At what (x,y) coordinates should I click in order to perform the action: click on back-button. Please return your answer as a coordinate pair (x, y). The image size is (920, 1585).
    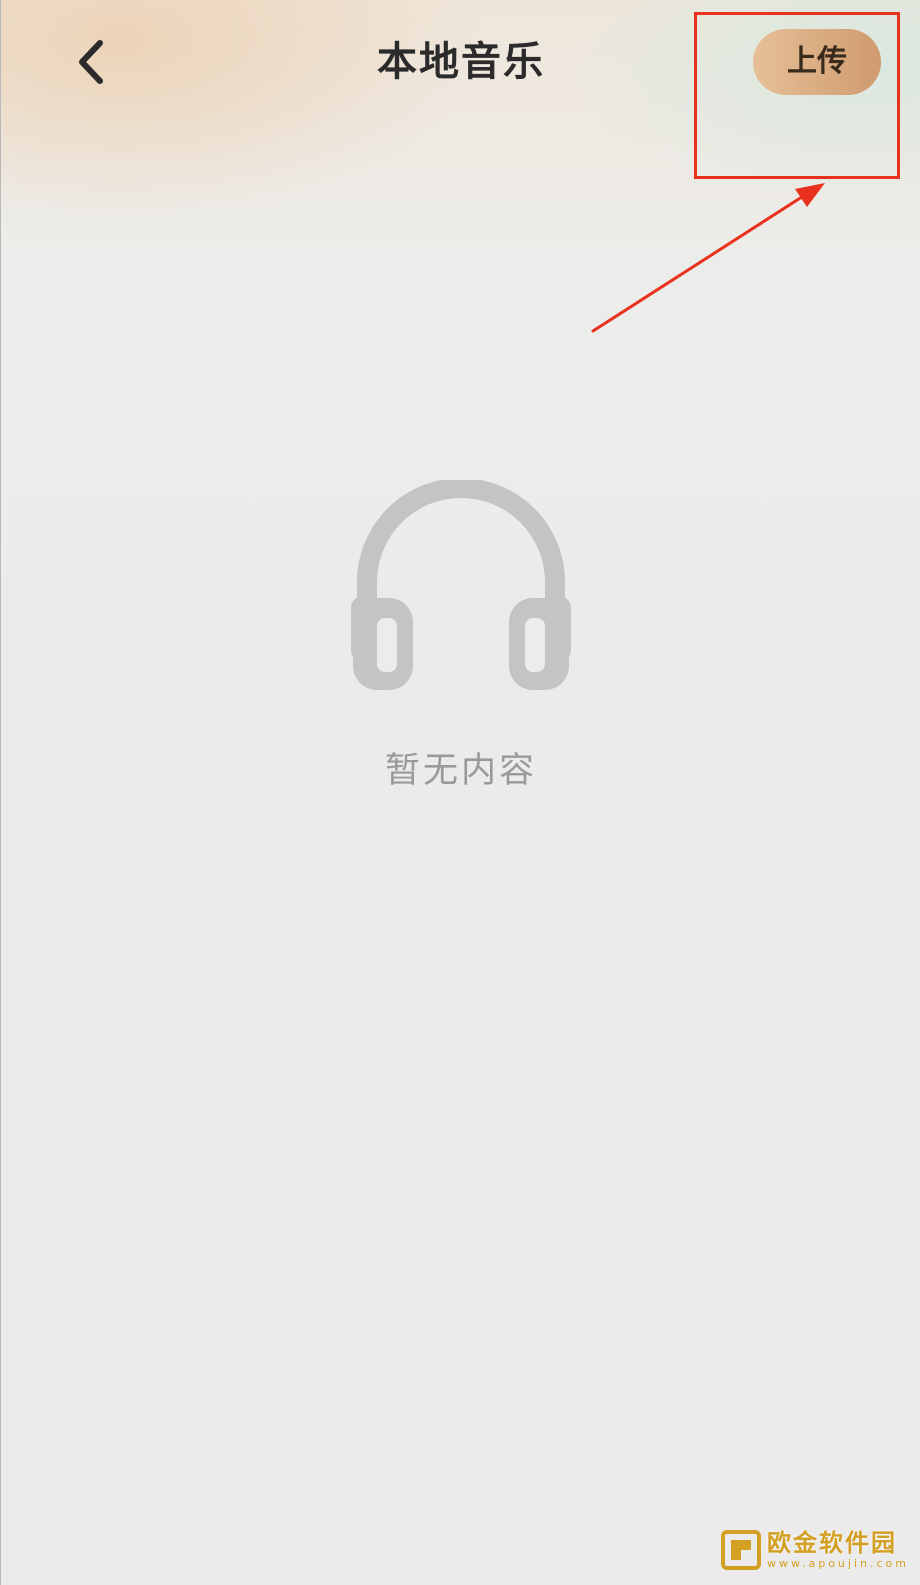
    Looking at the image, I should click on (91, 62).